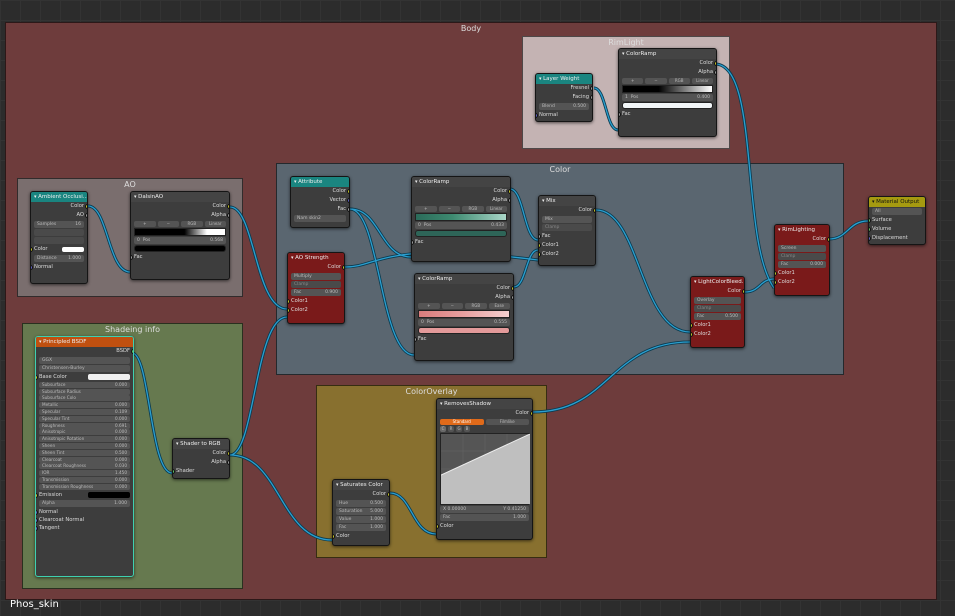 This screenshot has width=955, height=616. What do you see at coordinates (316, 258) in the screenshot?
I see `node-title: AO Strength` at bounding box center [316, 258].